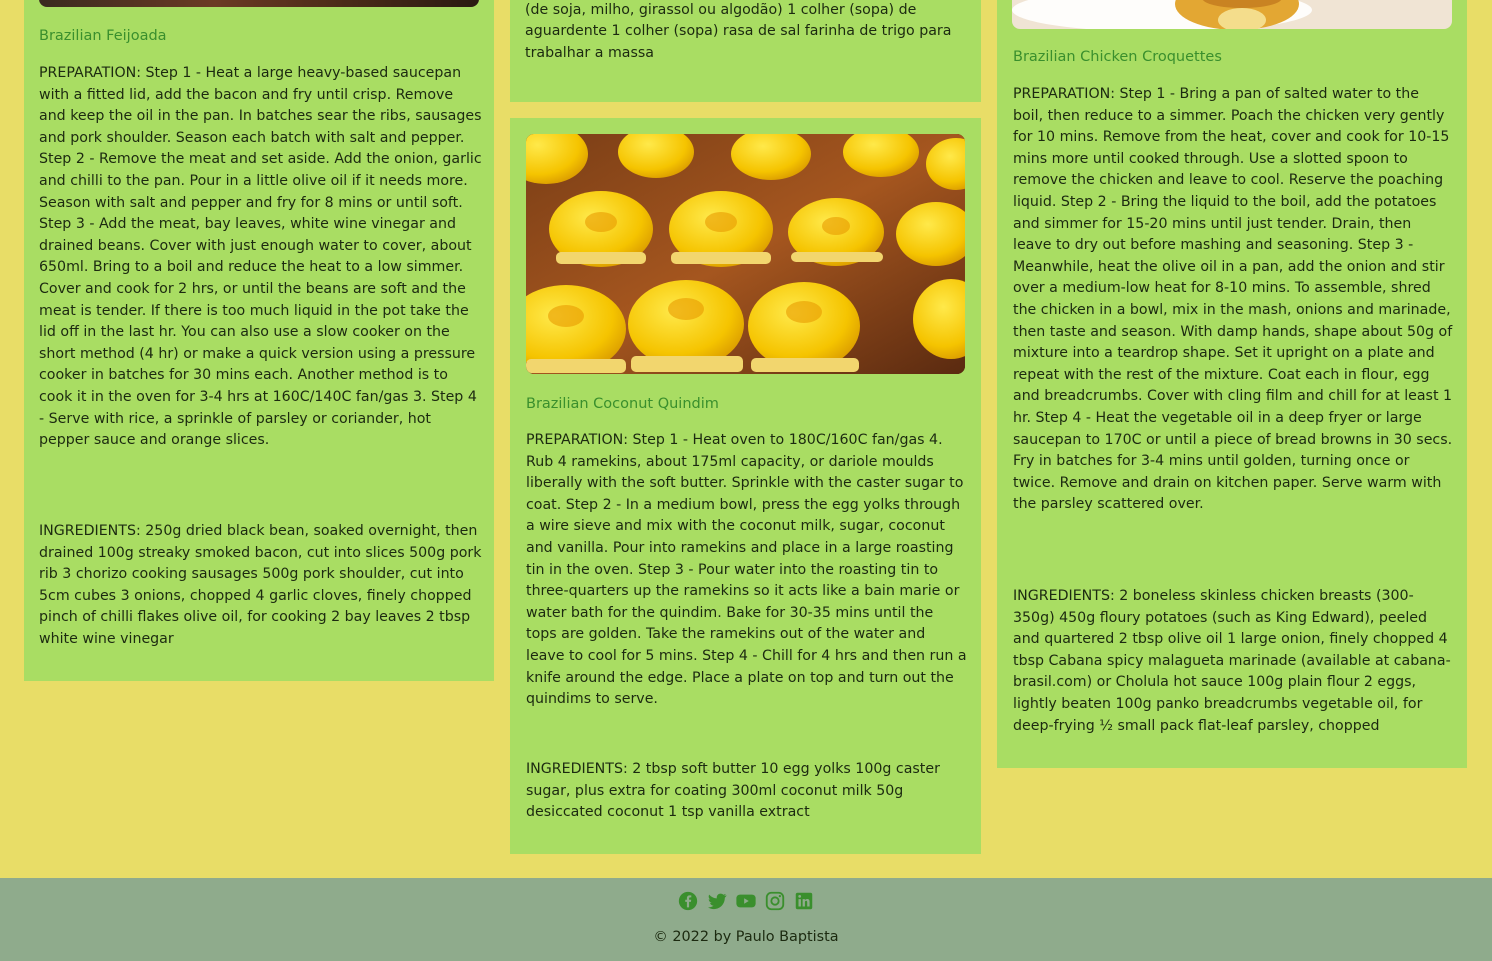 The height and width of the screenshot is (961, 1492). I want to click on site-footer: © 2022 by Paulo Baptista, so click(746, 919).